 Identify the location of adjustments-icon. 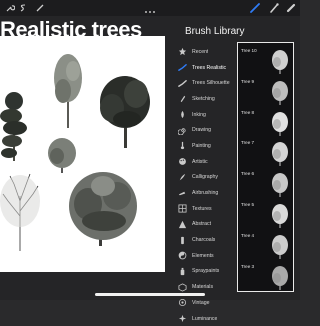
(23, 8).